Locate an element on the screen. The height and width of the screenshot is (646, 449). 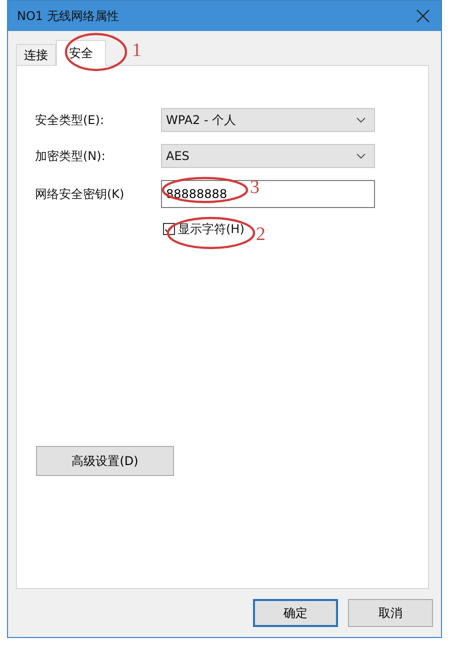
dialog-button: 取消 is located at coordinates (390, 613).